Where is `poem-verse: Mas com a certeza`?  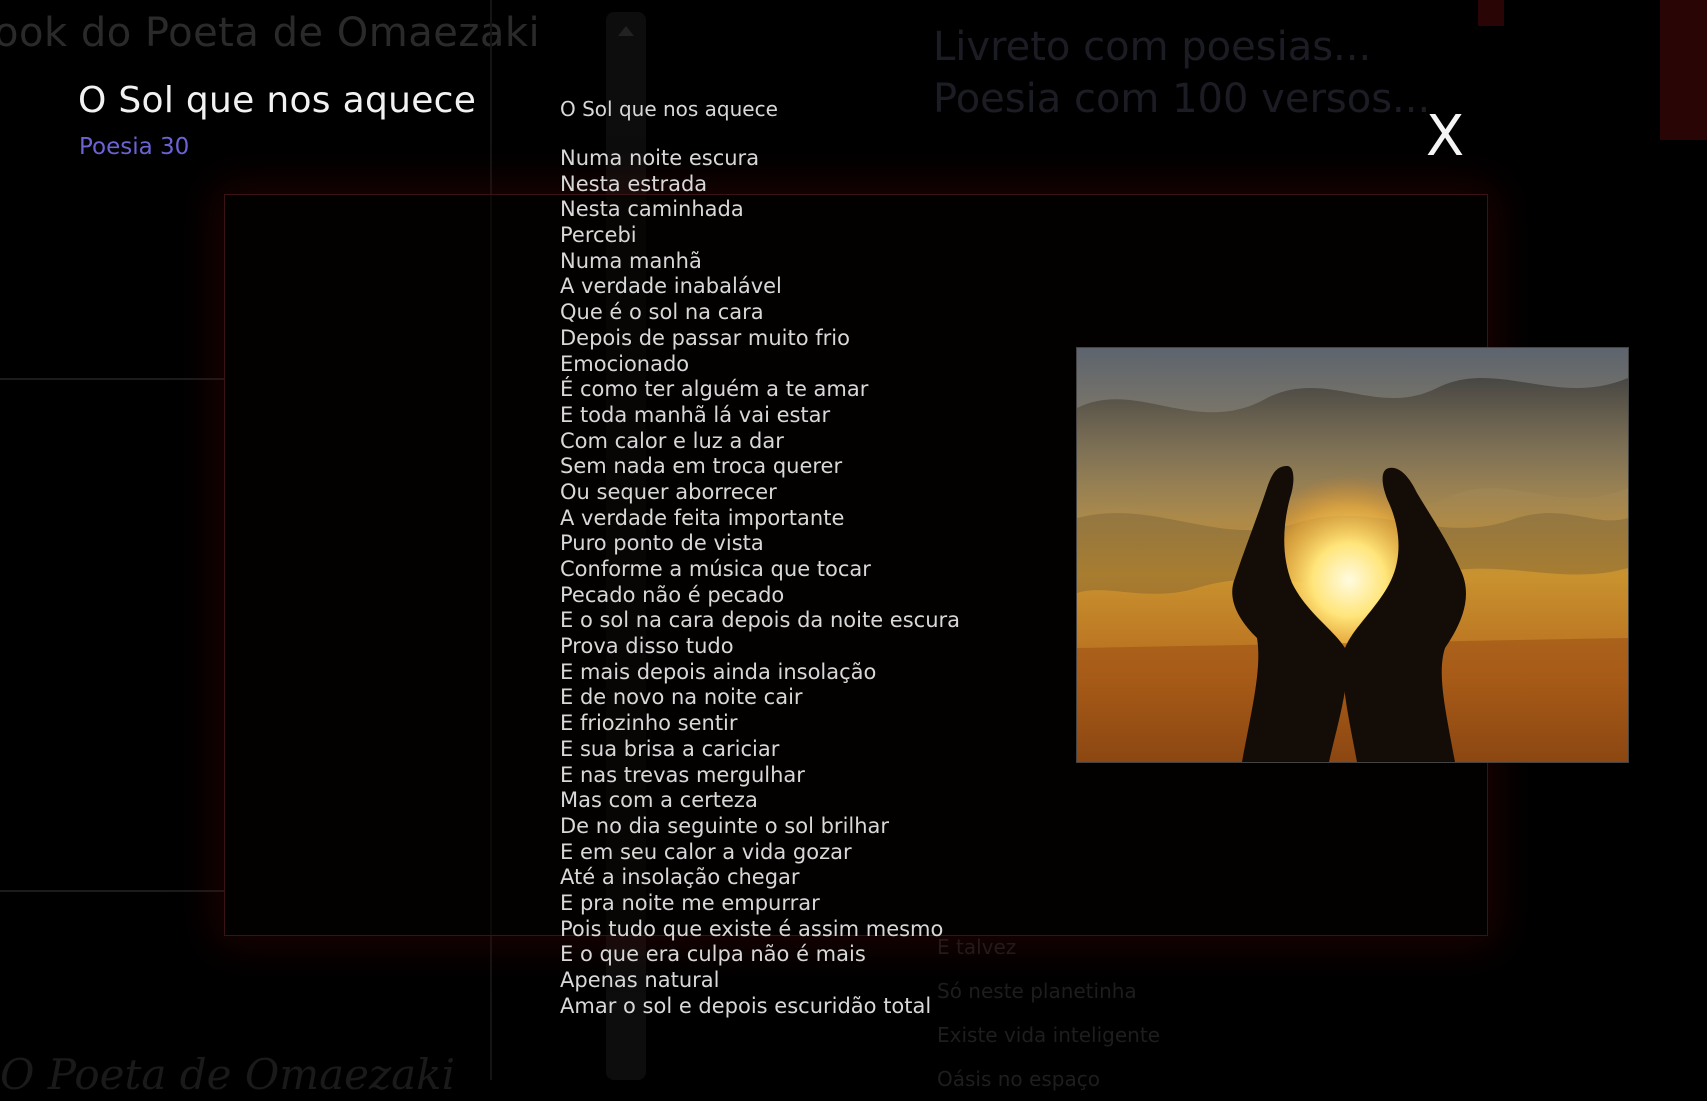 poem-verse: Mas com a certeza is located at coordinates (659, 800).